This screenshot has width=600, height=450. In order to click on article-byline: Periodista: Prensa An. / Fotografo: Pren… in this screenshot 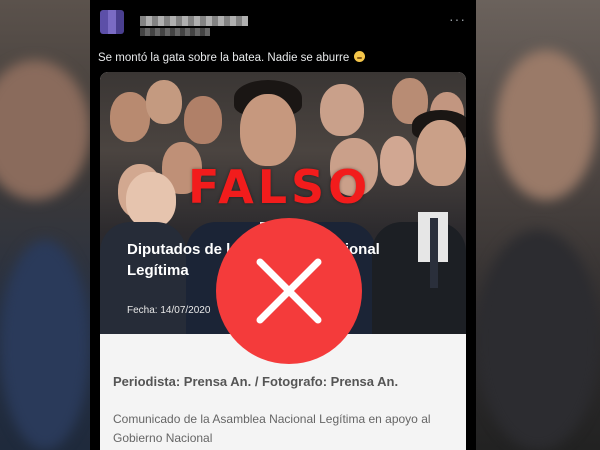, I will do `click(256, 381)`.